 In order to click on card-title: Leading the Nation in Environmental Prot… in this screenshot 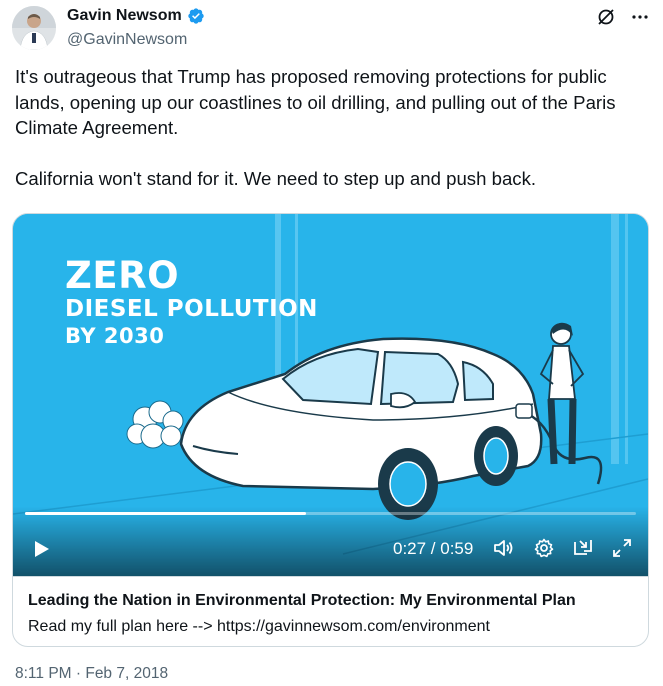, I will do `click(302, 601)`.